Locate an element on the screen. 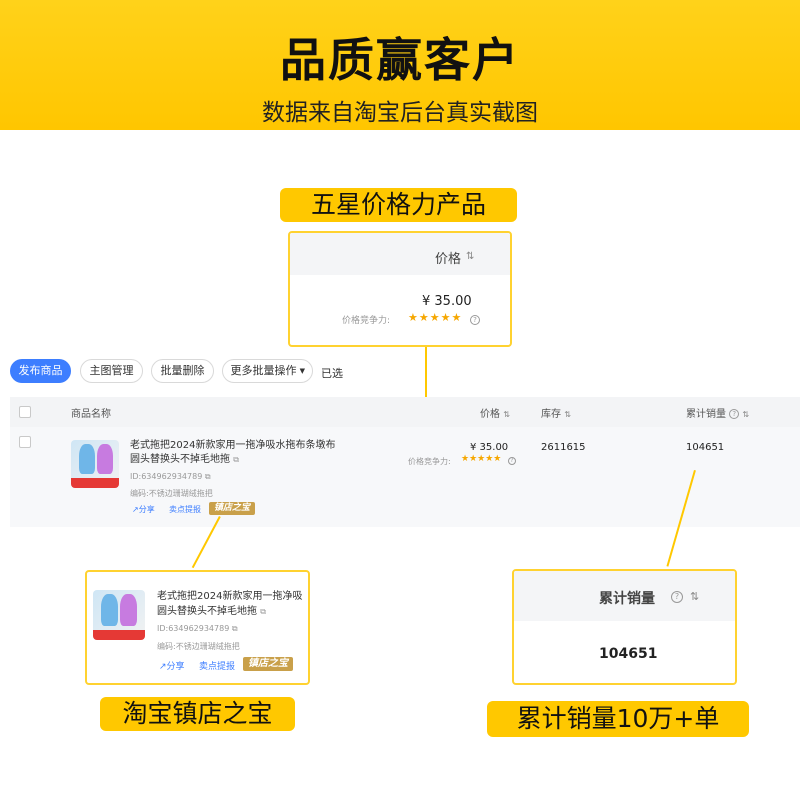  cumulative-sales-label: 累计销量10万+单 is located at coordinates (618, 719).